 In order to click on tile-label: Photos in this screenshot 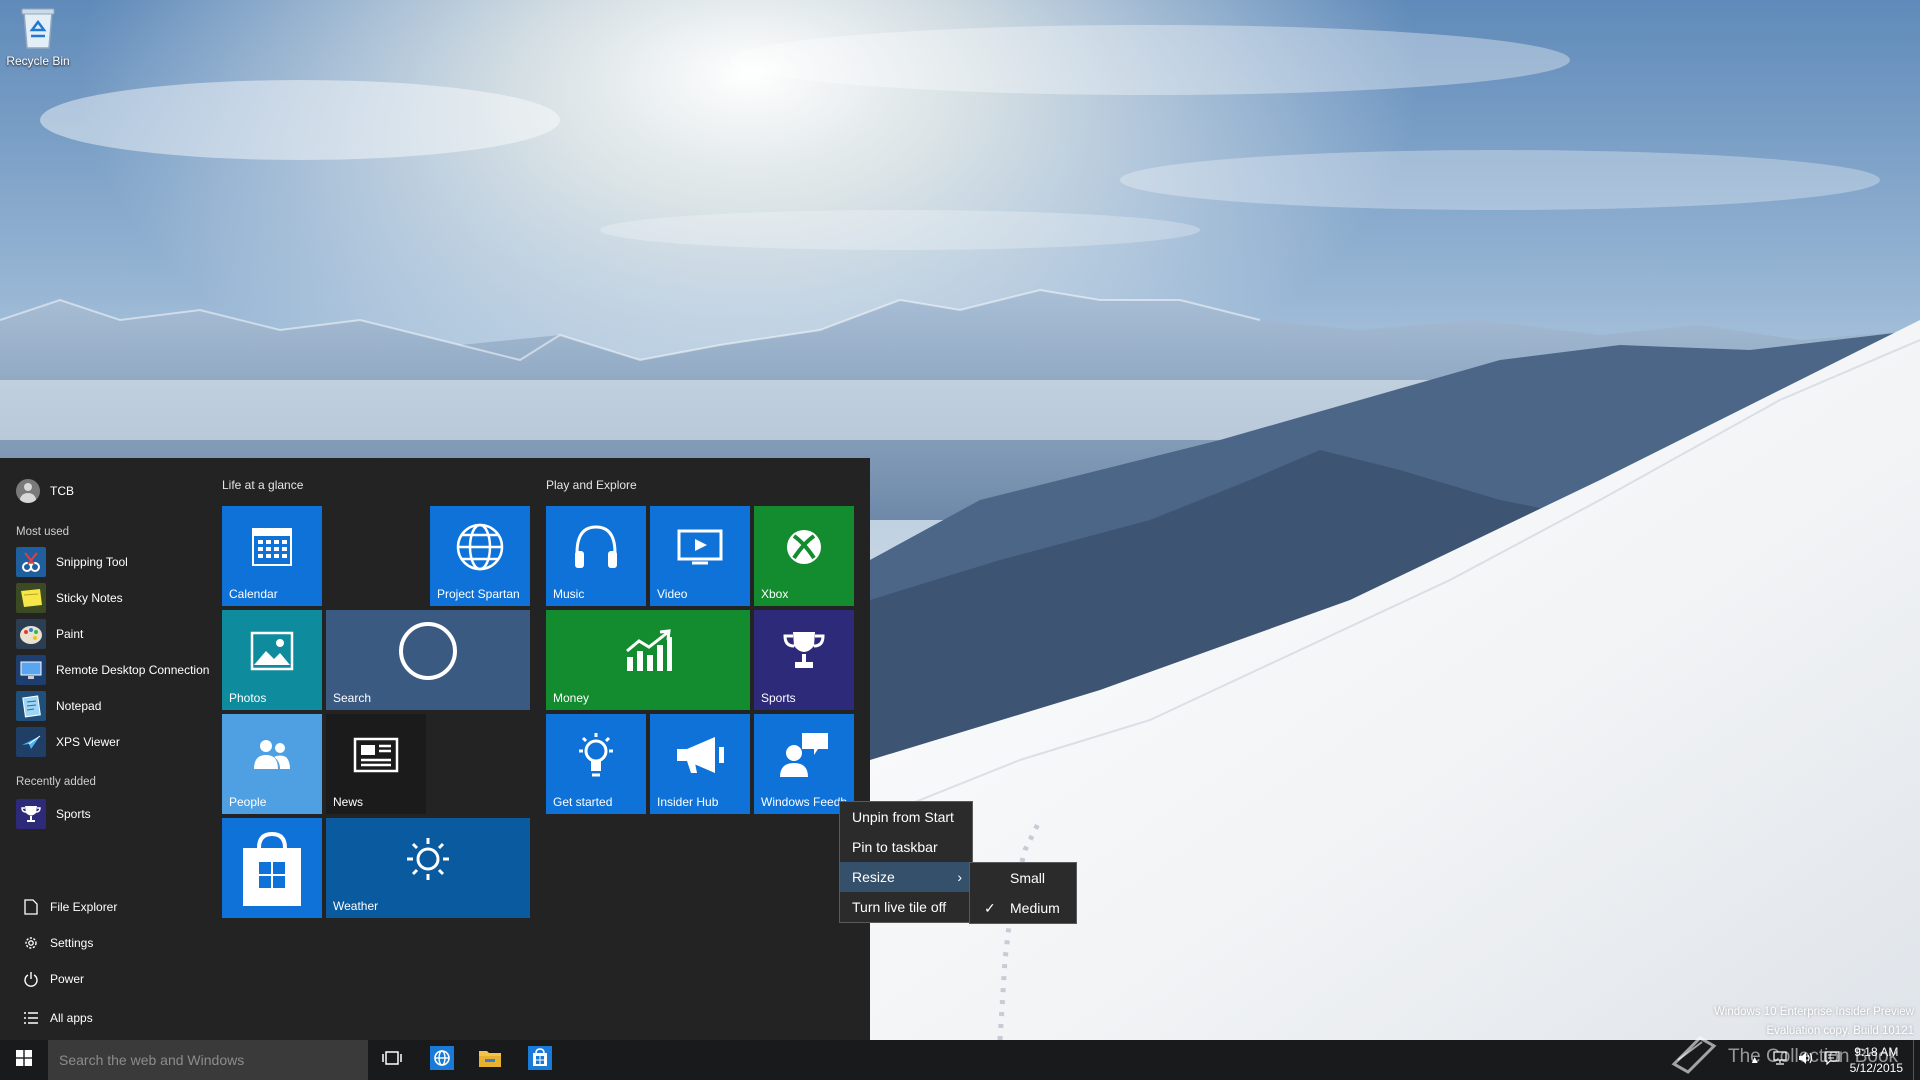, I will do `click(248, 698)`.